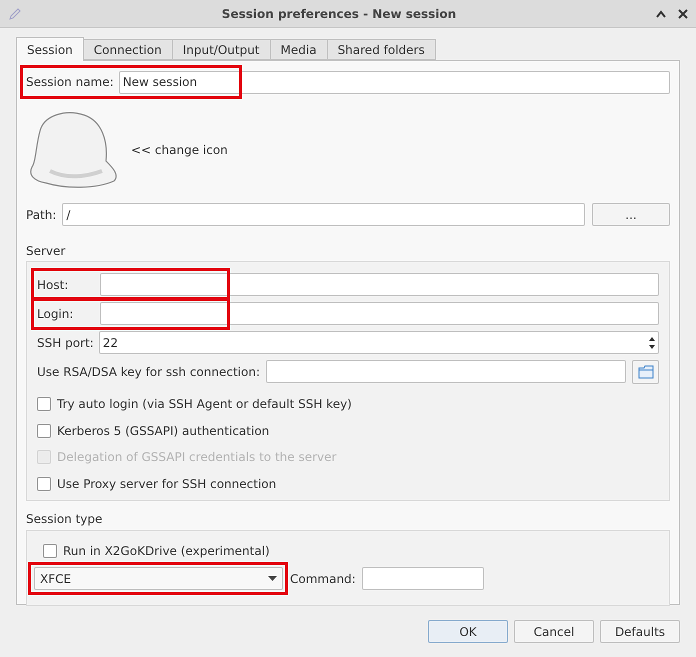  What do you see at coordinates (15, 13) in the screenshot?
I see `pencil-icon` at bounding box center [15, 13].